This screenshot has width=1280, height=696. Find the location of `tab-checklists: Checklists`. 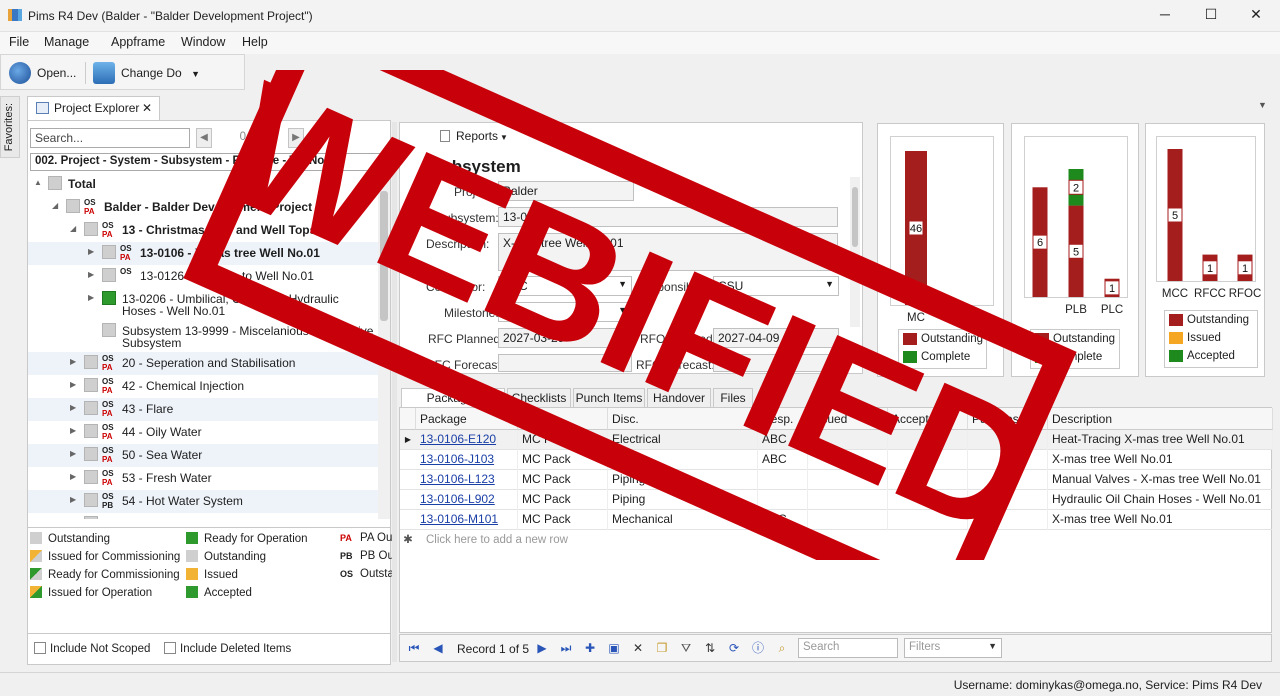

tab-checklists: Checklists is located at coordinates (539, 398).